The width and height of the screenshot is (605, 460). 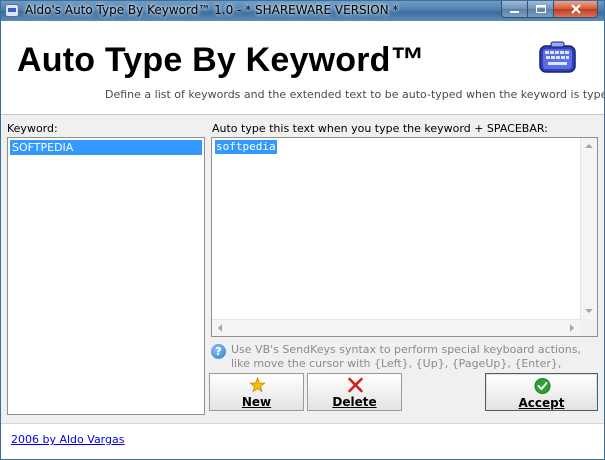 I want to click on maximize-icon, so click(x=540, y=9).